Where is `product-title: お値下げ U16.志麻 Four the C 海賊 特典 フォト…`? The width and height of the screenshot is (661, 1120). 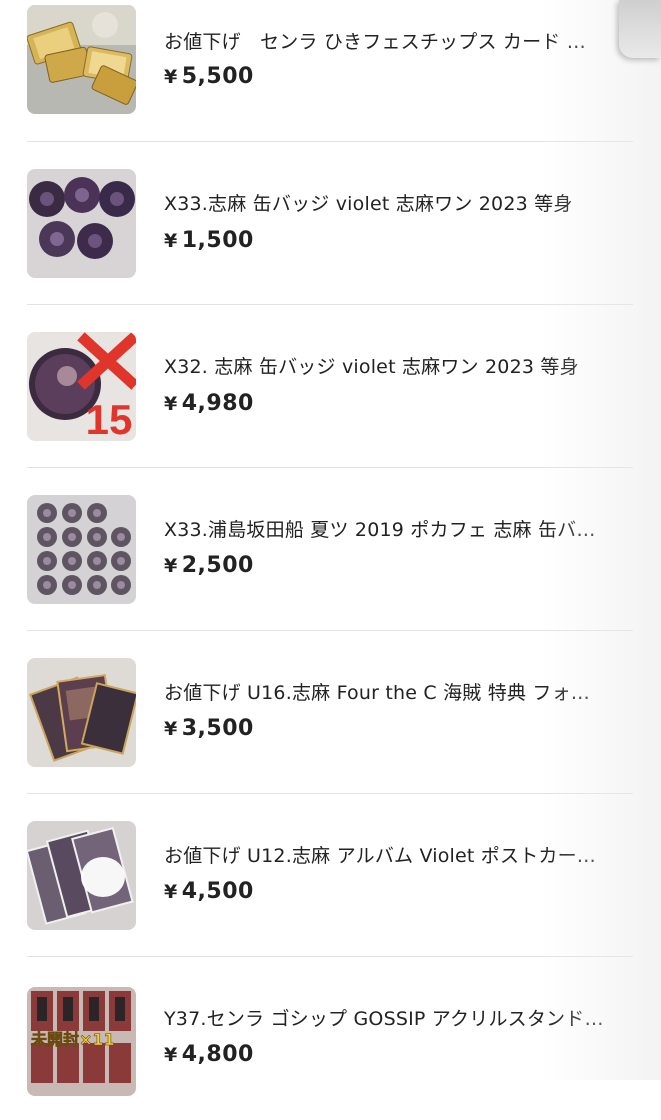 product-title: お値下げ U16.志麻 Four the C 海賊 特典 フォト… is located at coordinates (384, 693).